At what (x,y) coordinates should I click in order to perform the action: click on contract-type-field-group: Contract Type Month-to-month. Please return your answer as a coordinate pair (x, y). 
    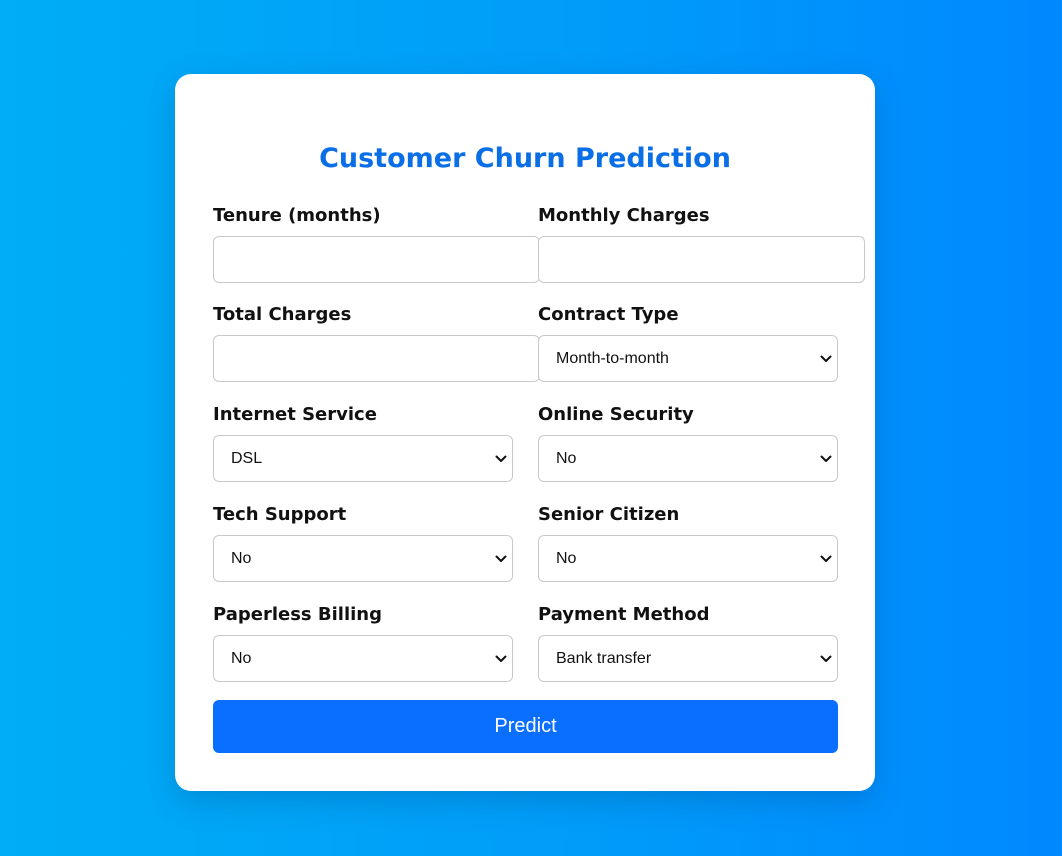
    Looking at the image, I should click on (688, 343).